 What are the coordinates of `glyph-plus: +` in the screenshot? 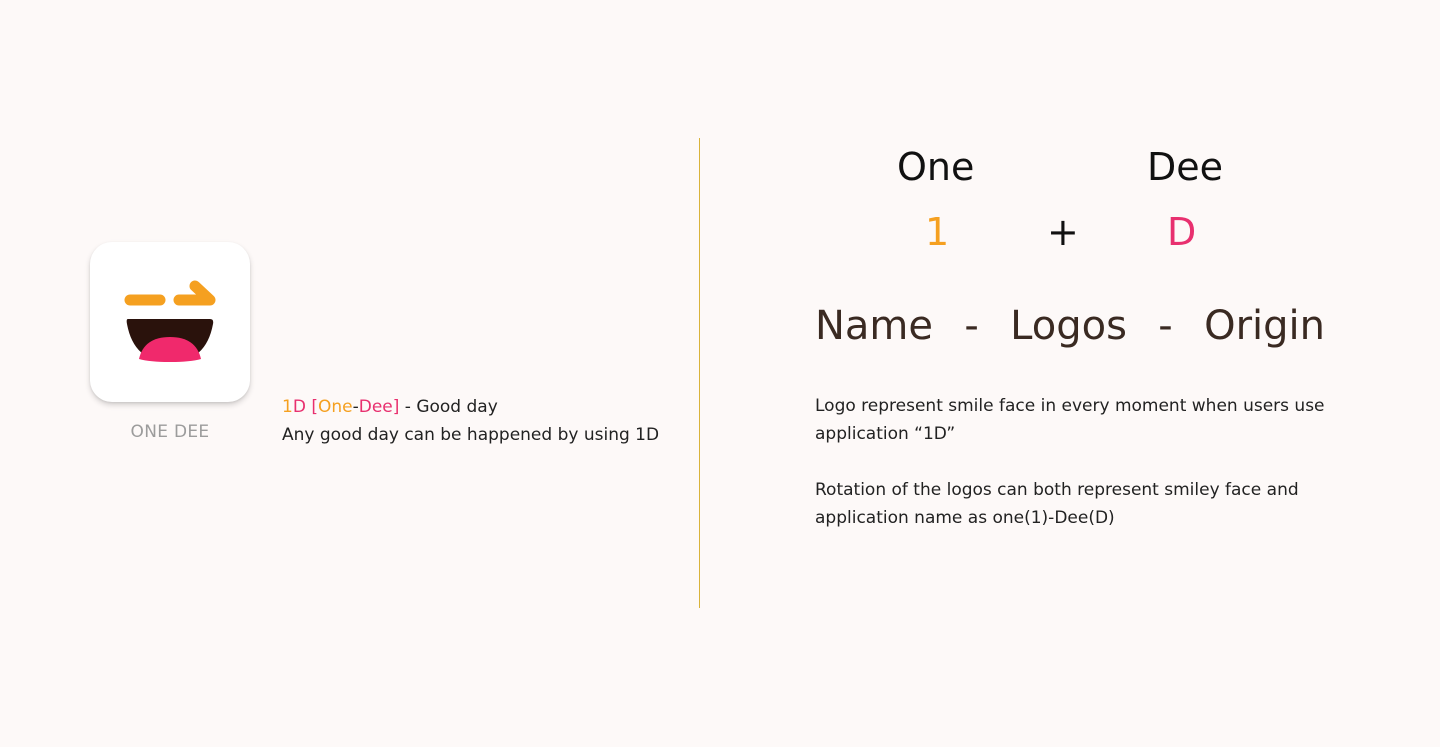 It's located at (1063, 232).